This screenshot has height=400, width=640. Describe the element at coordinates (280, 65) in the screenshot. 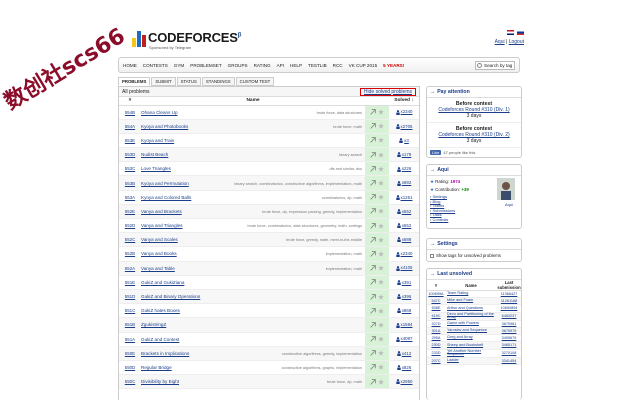

I see `menu-api: API` at that location.